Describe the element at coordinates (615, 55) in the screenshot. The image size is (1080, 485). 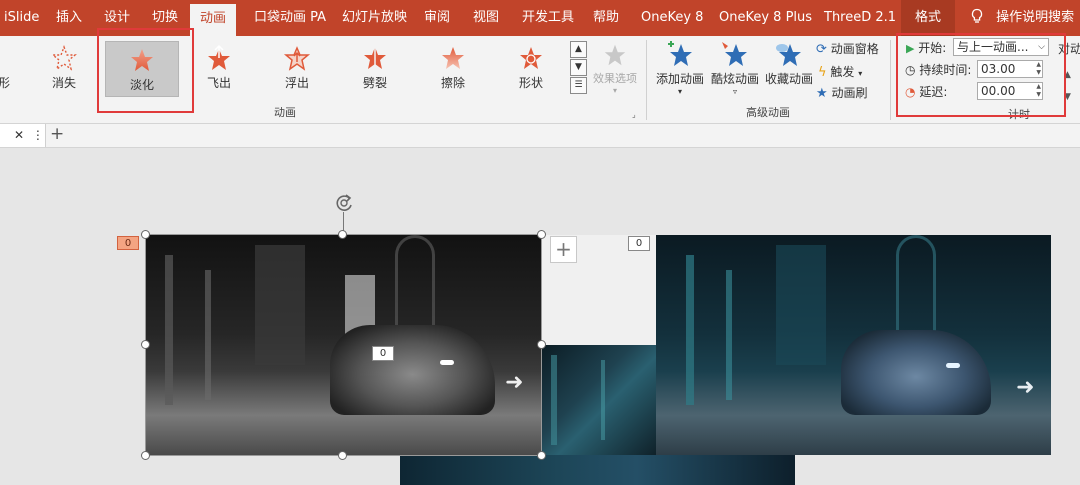
I see `effect-options-star-icon` at that location.